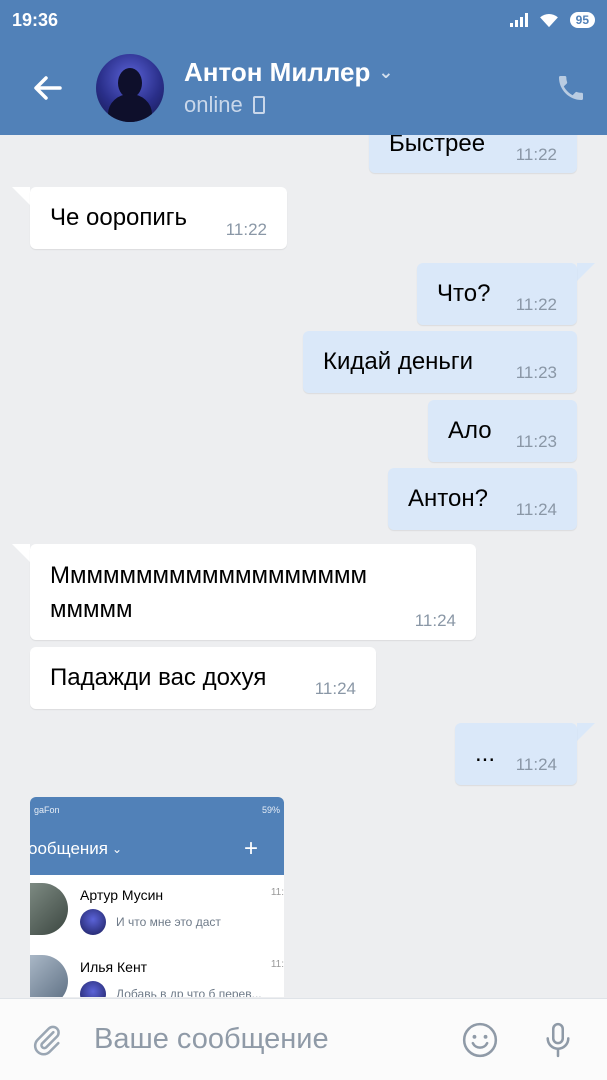 This screenshot has width=607, height=1080. Describe the element at coordinates (548, 20) in the screenshot. I see `wifi-icon` at that location.